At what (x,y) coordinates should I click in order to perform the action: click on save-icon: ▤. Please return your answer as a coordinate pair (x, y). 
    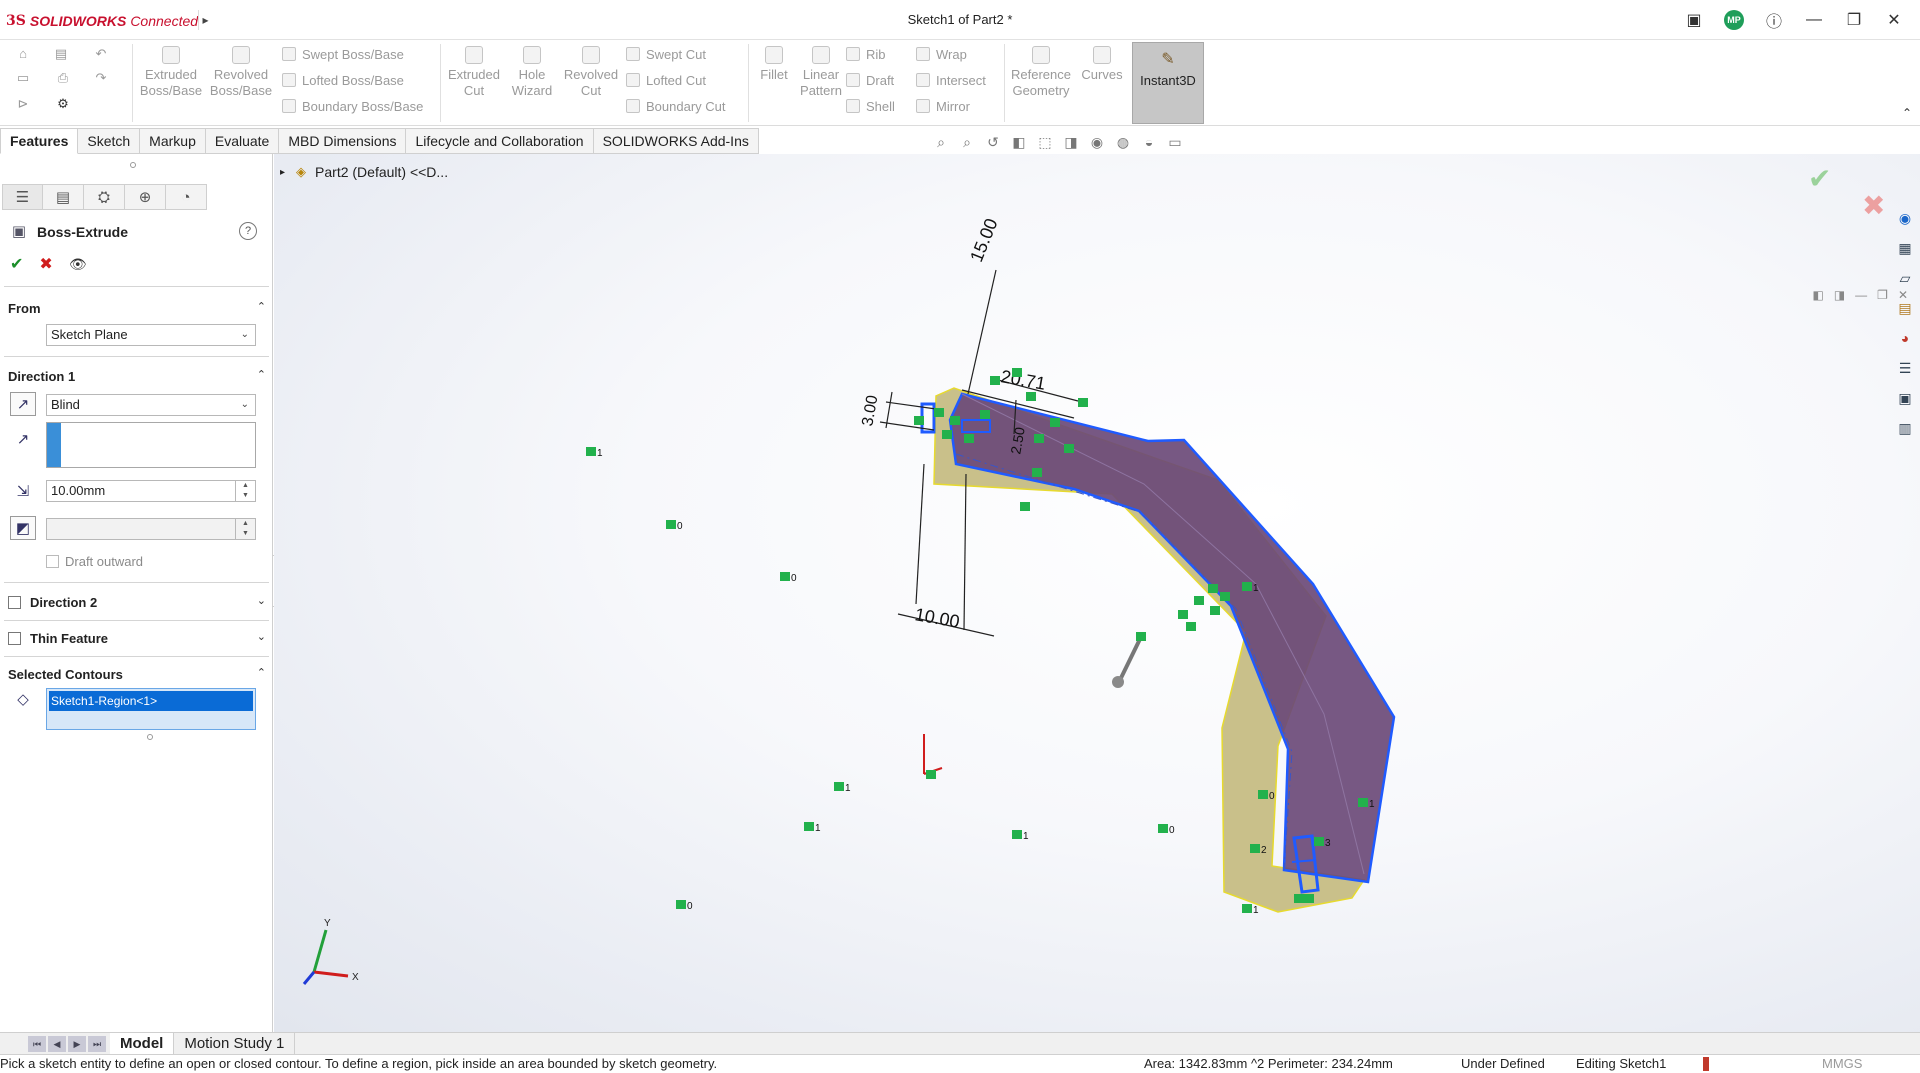
    Looking at the image, I should click on (61, 54).